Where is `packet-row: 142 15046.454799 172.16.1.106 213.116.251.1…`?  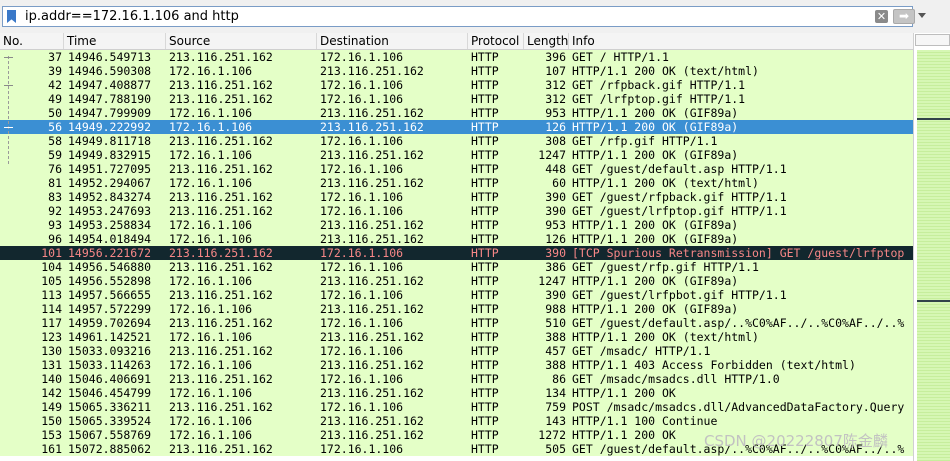 packet-row: 142 15046.454799 172.16.1.106 213.116.251.1… is located at coordinates (456, 393).